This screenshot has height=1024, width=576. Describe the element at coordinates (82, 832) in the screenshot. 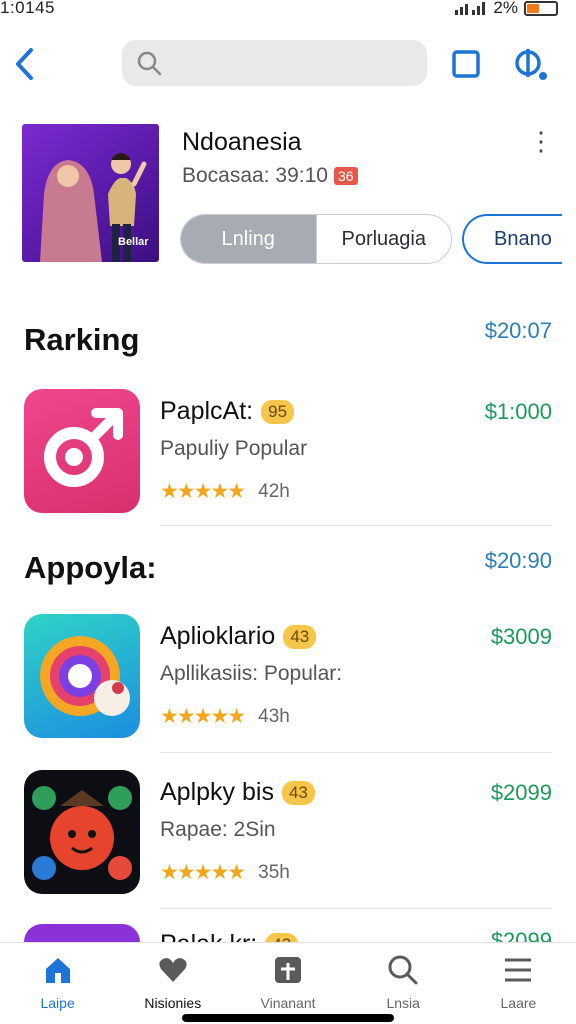

I see `cartoon-character-icon` at that location.